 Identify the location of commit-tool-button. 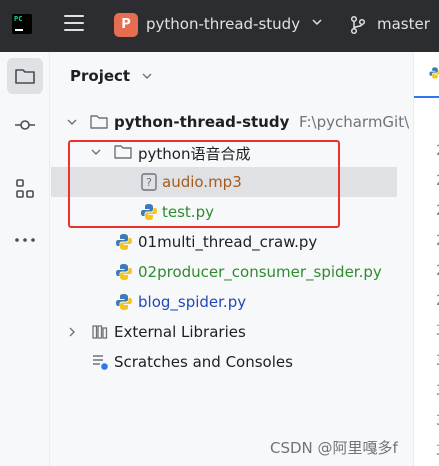
(25, 125).